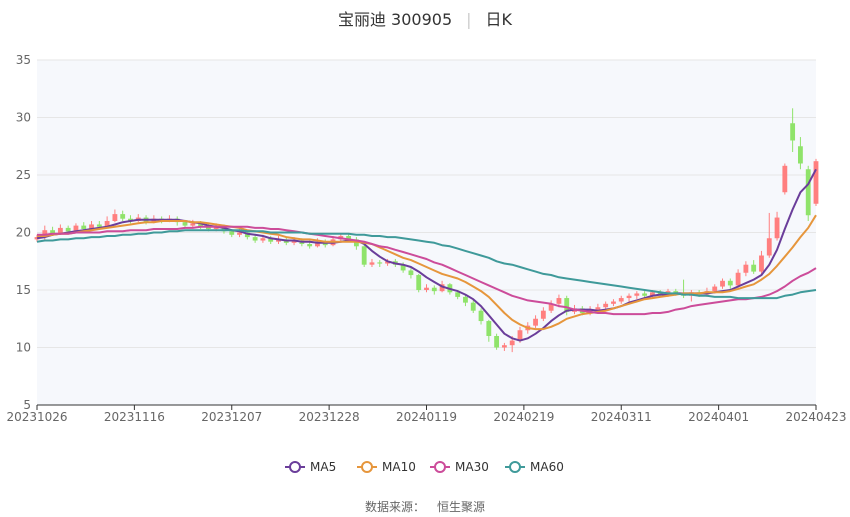 This screenshot has height=517, width=850. I want to click on x-tick-label: 20240401, so click(718, 417).